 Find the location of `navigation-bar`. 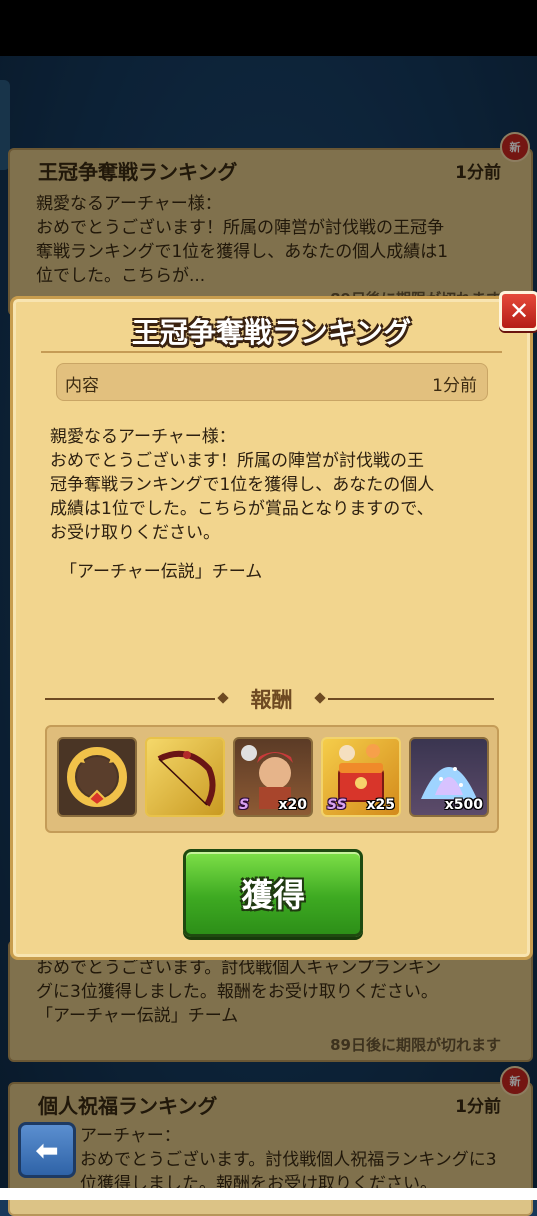

navigation-bar is located at coordinates (268, 1194).